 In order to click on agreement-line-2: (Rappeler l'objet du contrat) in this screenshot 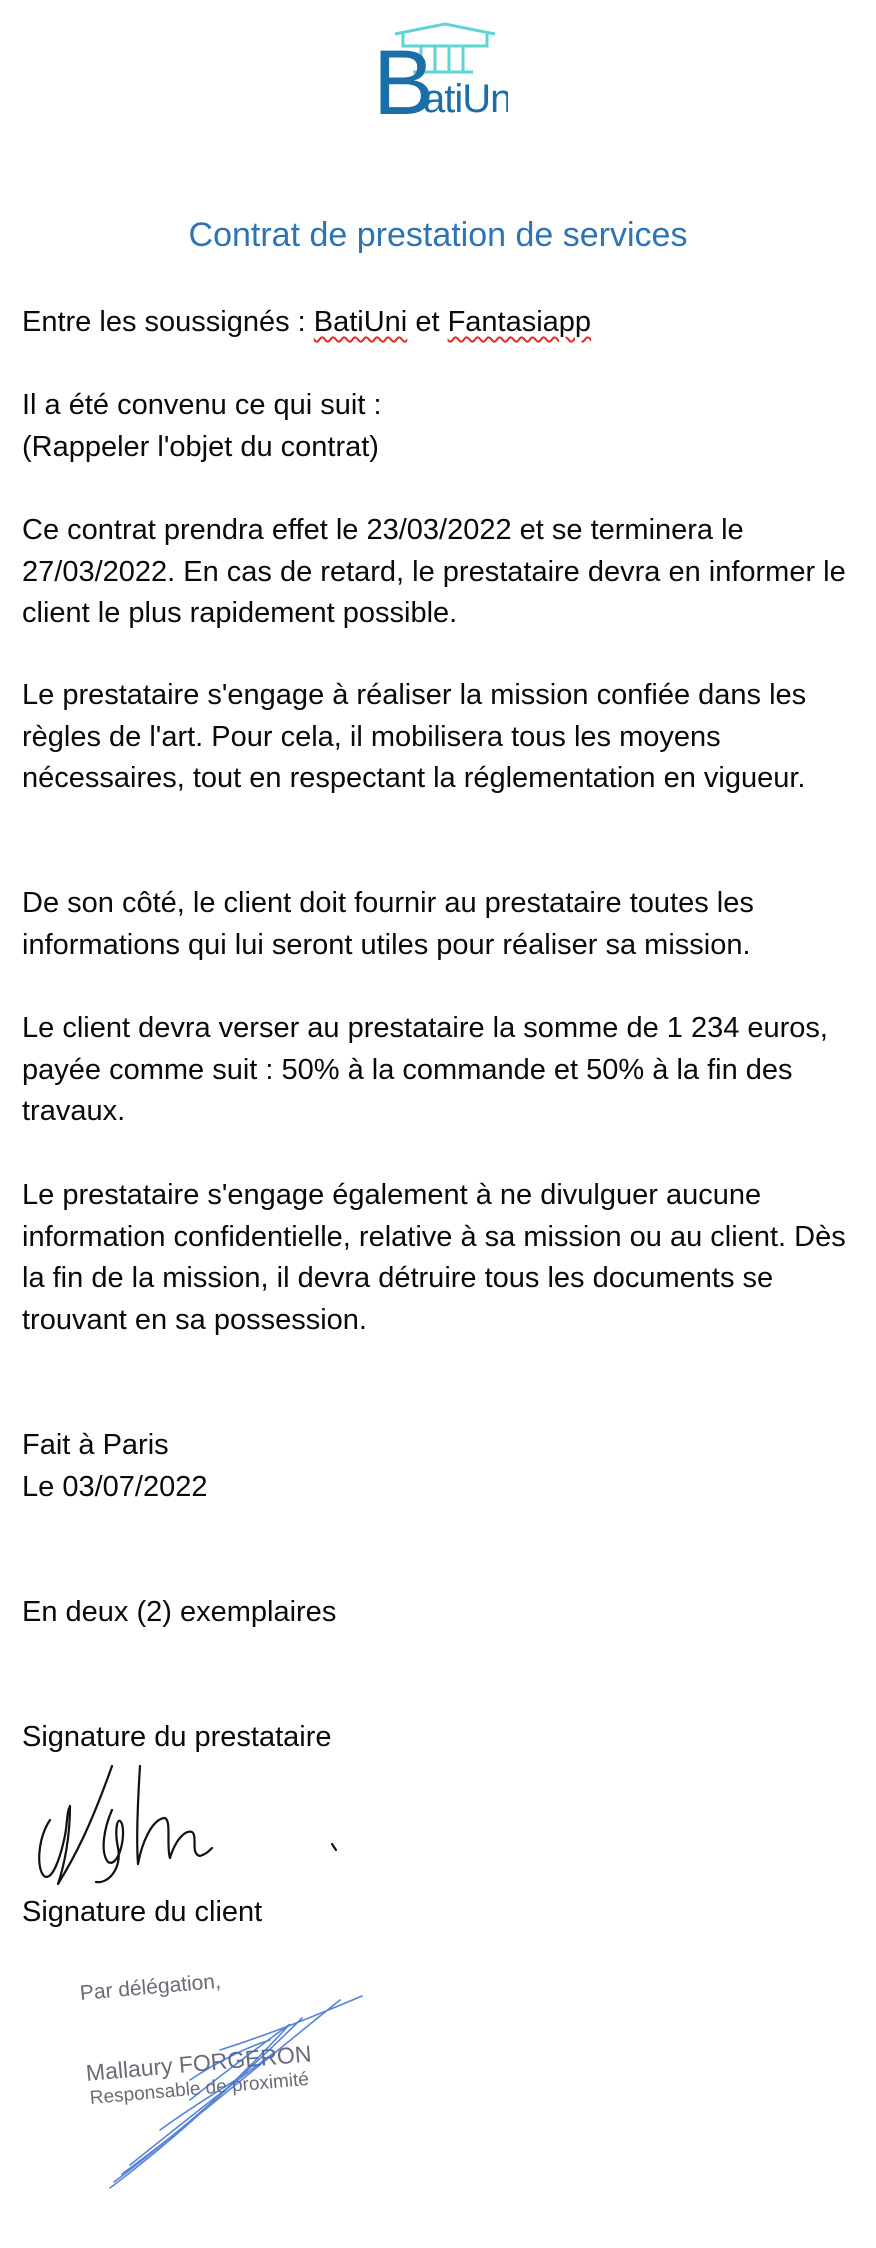, I will do `click(200, 446)`.